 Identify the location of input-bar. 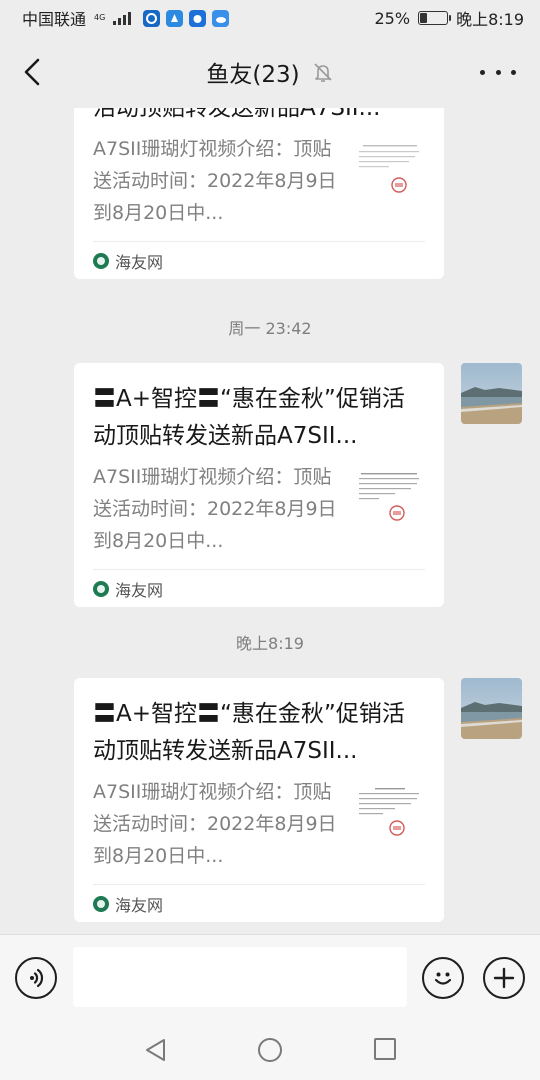
(270, 977).